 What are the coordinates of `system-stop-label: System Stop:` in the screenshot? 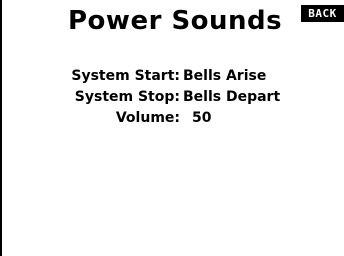 It's located at (127, 97).